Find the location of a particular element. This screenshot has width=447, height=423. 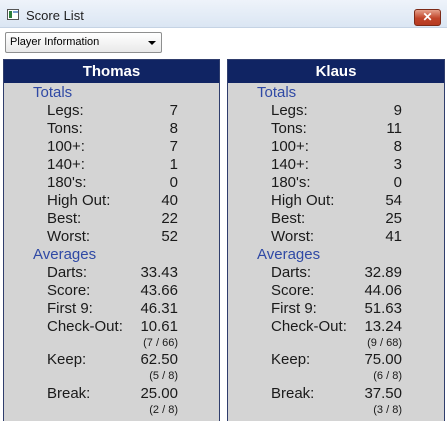

break-detail: (2 / 8) is located at coordinates (163, 410).